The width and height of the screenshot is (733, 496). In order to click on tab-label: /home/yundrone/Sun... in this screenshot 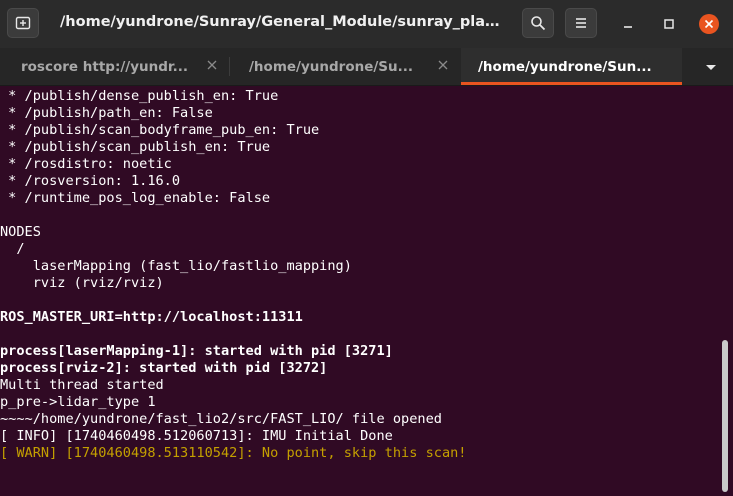, I will do `click(565, 66)`.